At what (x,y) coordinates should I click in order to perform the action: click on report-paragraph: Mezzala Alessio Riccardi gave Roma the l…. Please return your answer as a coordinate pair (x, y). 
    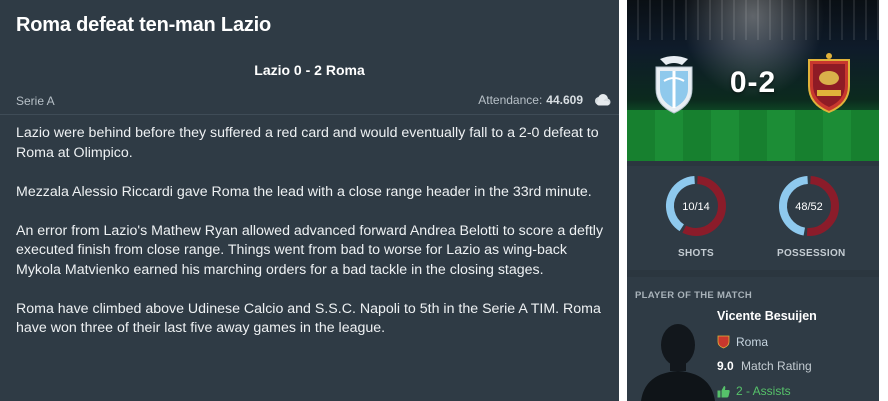
    Looking at the image, I should click on (304, 191).